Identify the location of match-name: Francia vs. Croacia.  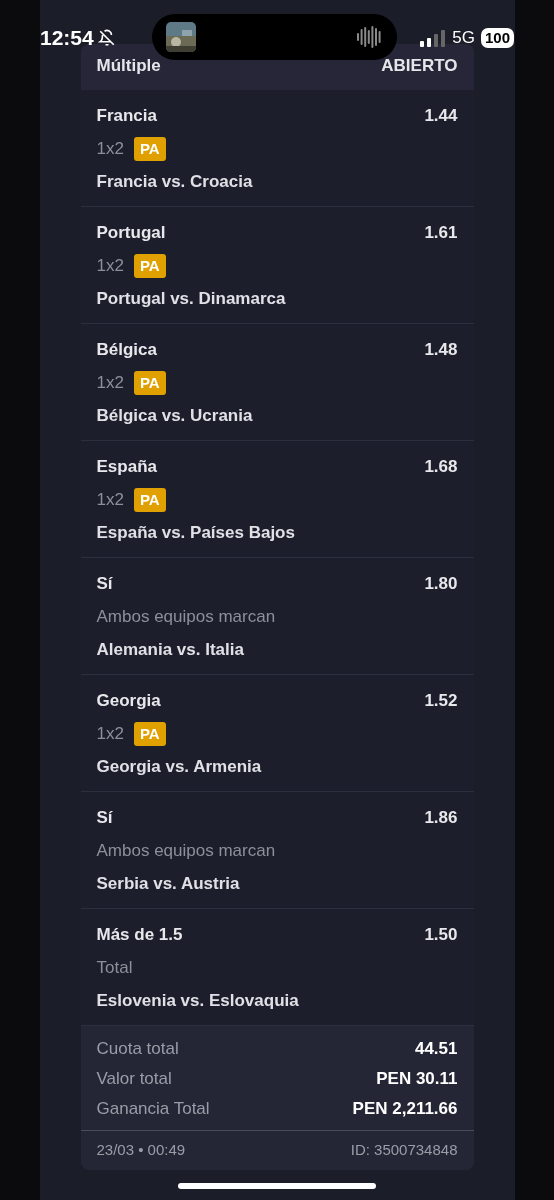
(175, 181).